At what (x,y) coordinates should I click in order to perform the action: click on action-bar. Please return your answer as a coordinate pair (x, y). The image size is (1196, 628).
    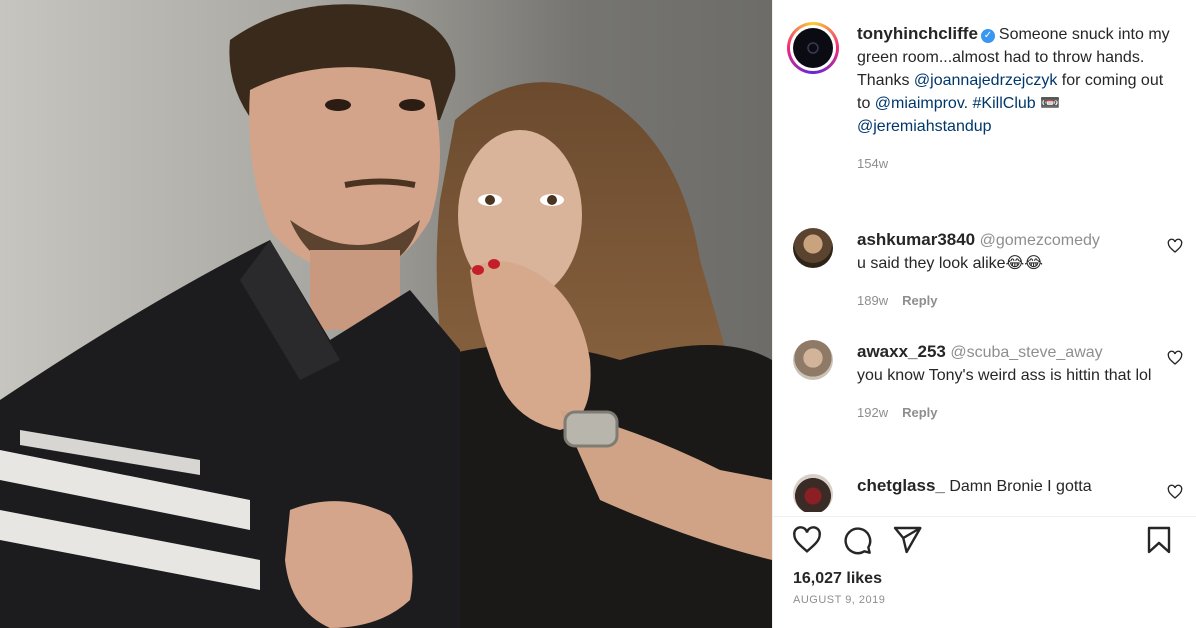
    Looking at the image, I should click on (984, 541).